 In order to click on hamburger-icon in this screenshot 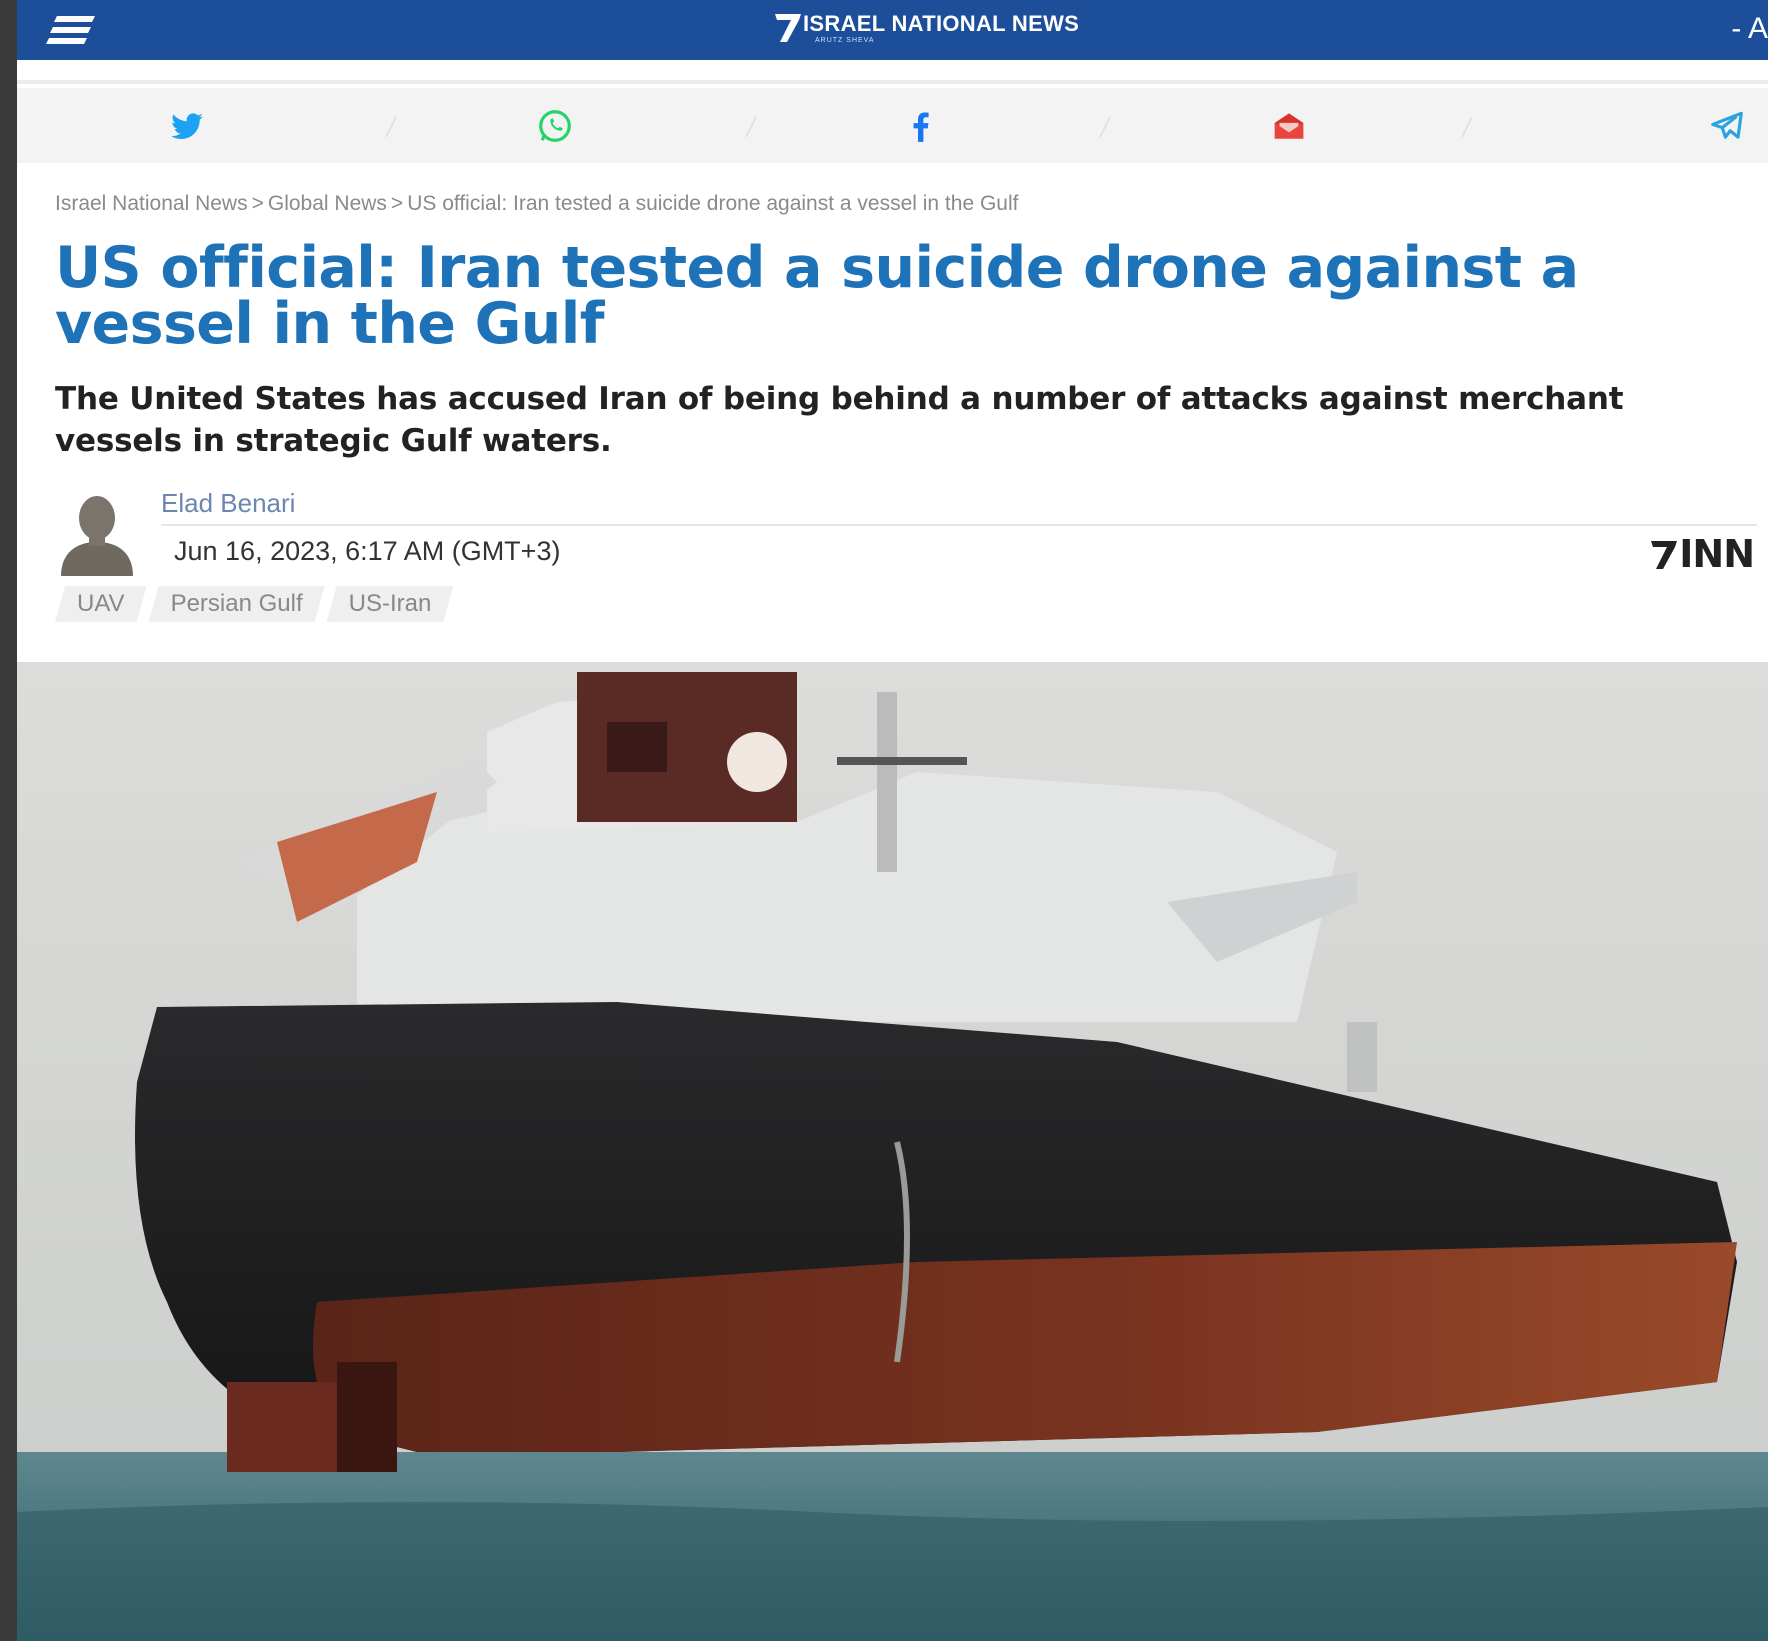, I will do `click(73, 30)`.